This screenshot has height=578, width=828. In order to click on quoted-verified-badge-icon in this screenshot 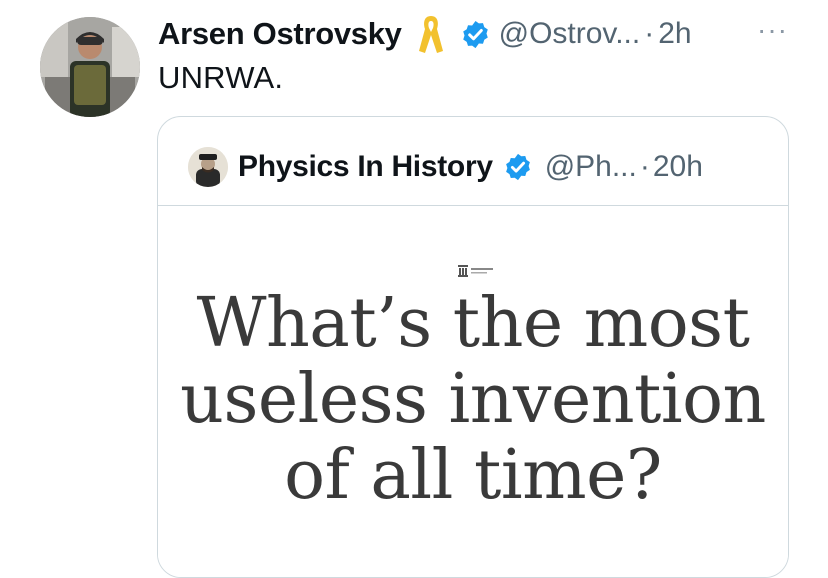, I will do `click(517, 167)`.